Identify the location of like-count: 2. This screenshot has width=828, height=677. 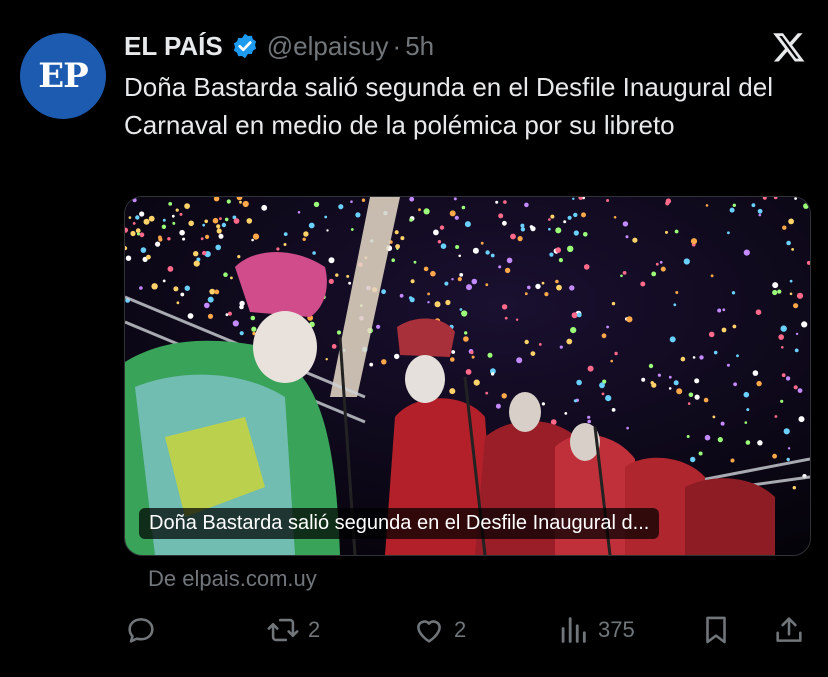
(460, 629).